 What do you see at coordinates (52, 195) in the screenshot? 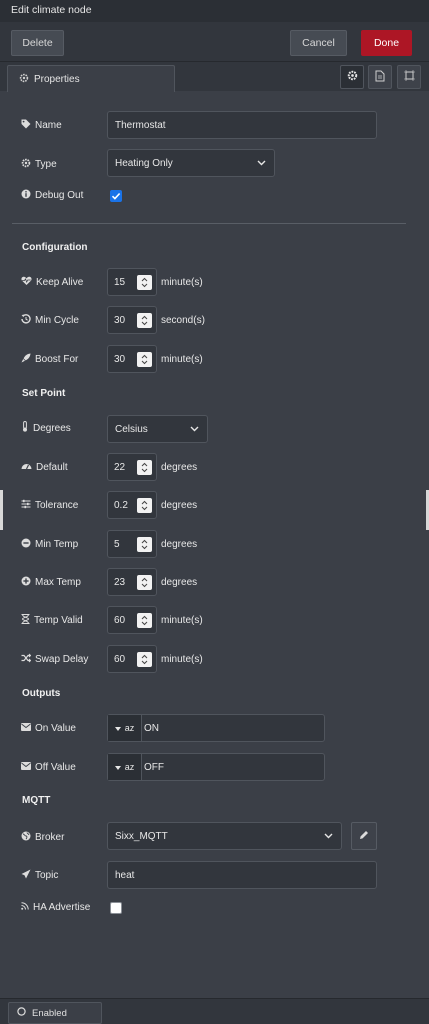
I see `debug-label: Debug Out` at bounding box center [52, 195].